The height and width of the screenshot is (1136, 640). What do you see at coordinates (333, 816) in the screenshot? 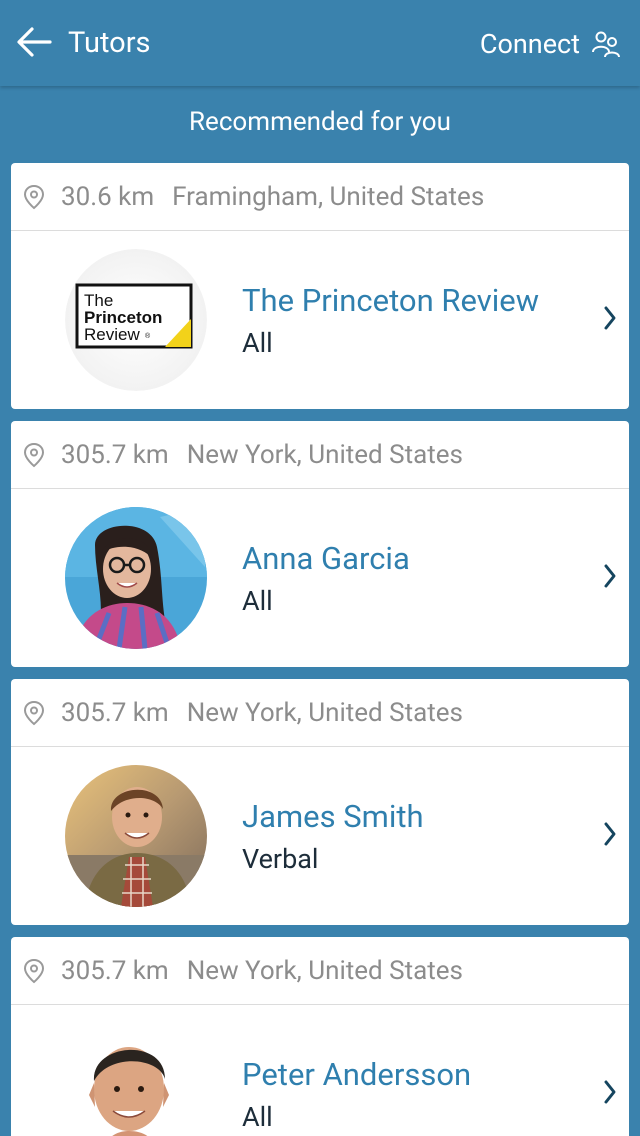
I see `tutor-name: James Smith` at bounding box center [333, 816].